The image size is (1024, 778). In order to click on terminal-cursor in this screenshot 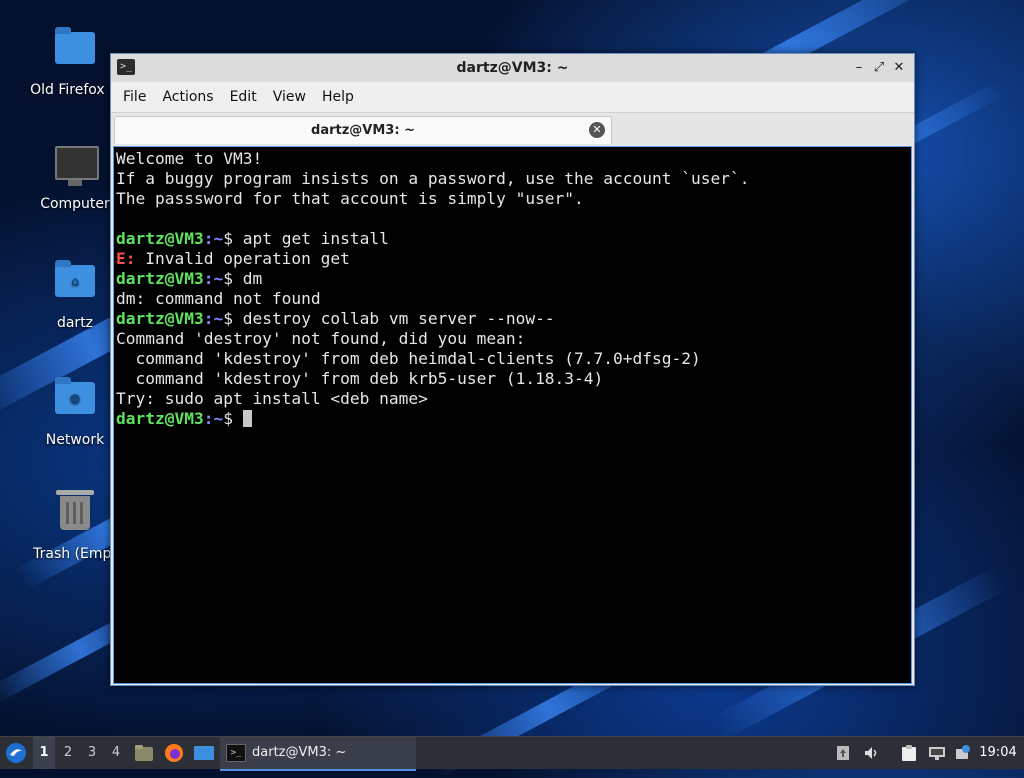, I will do `click(247, 418)`.